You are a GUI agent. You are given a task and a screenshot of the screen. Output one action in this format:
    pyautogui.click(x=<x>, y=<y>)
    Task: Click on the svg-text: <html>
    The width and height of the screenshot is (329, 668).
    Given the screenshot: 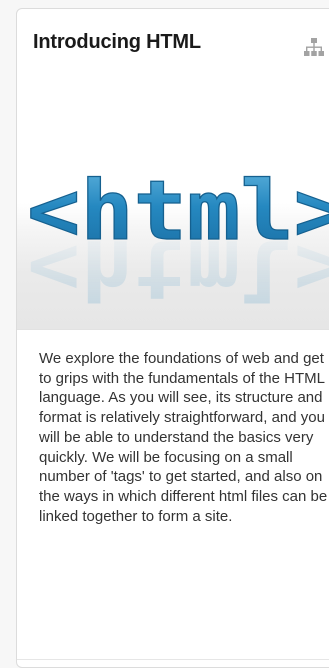 What is the action you would take?
    pyautogui.click(x=178, y=268)
    